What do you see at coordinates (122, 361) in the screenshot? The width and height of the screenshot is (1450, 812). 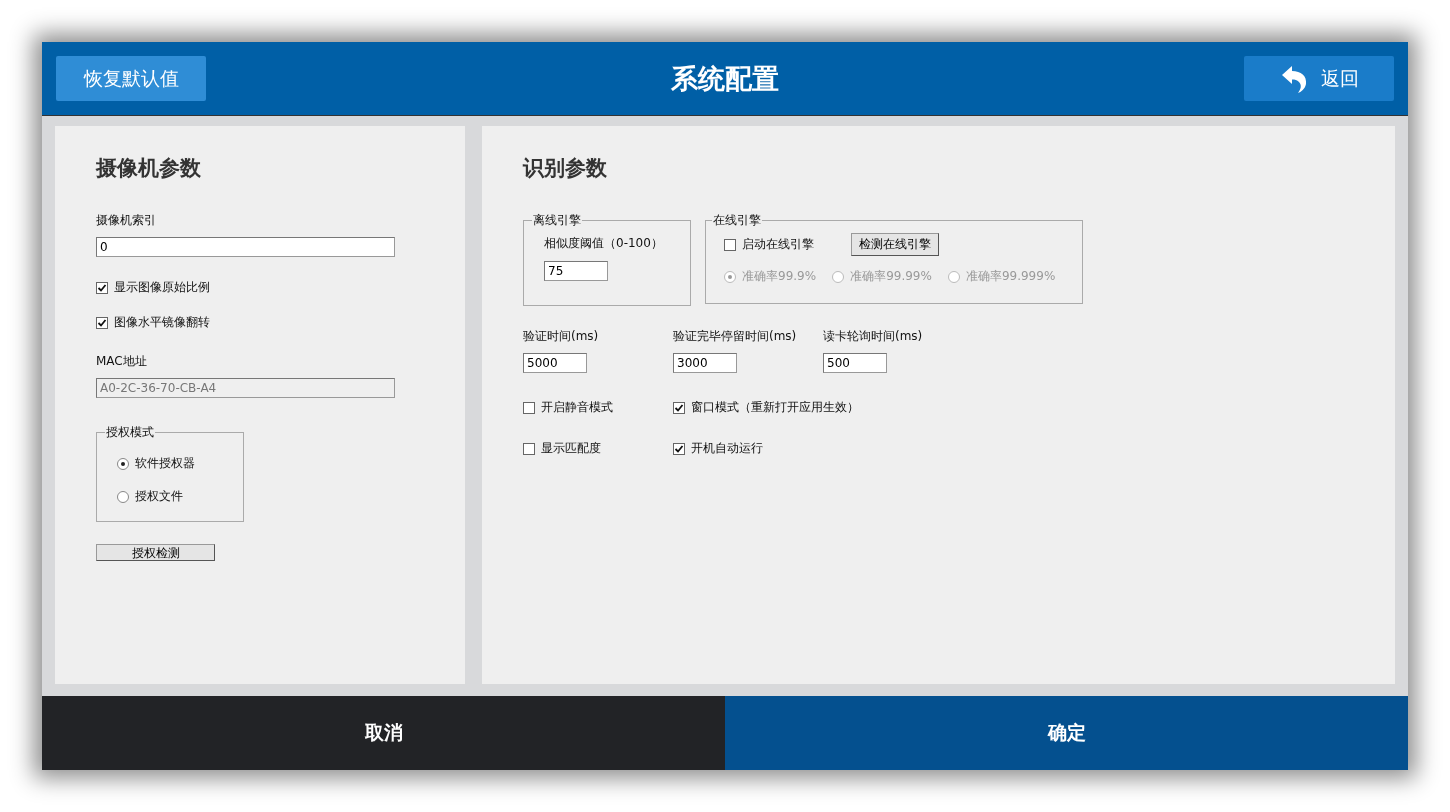 I see `field-label: MAC地址` at bounding box center [122, 361].